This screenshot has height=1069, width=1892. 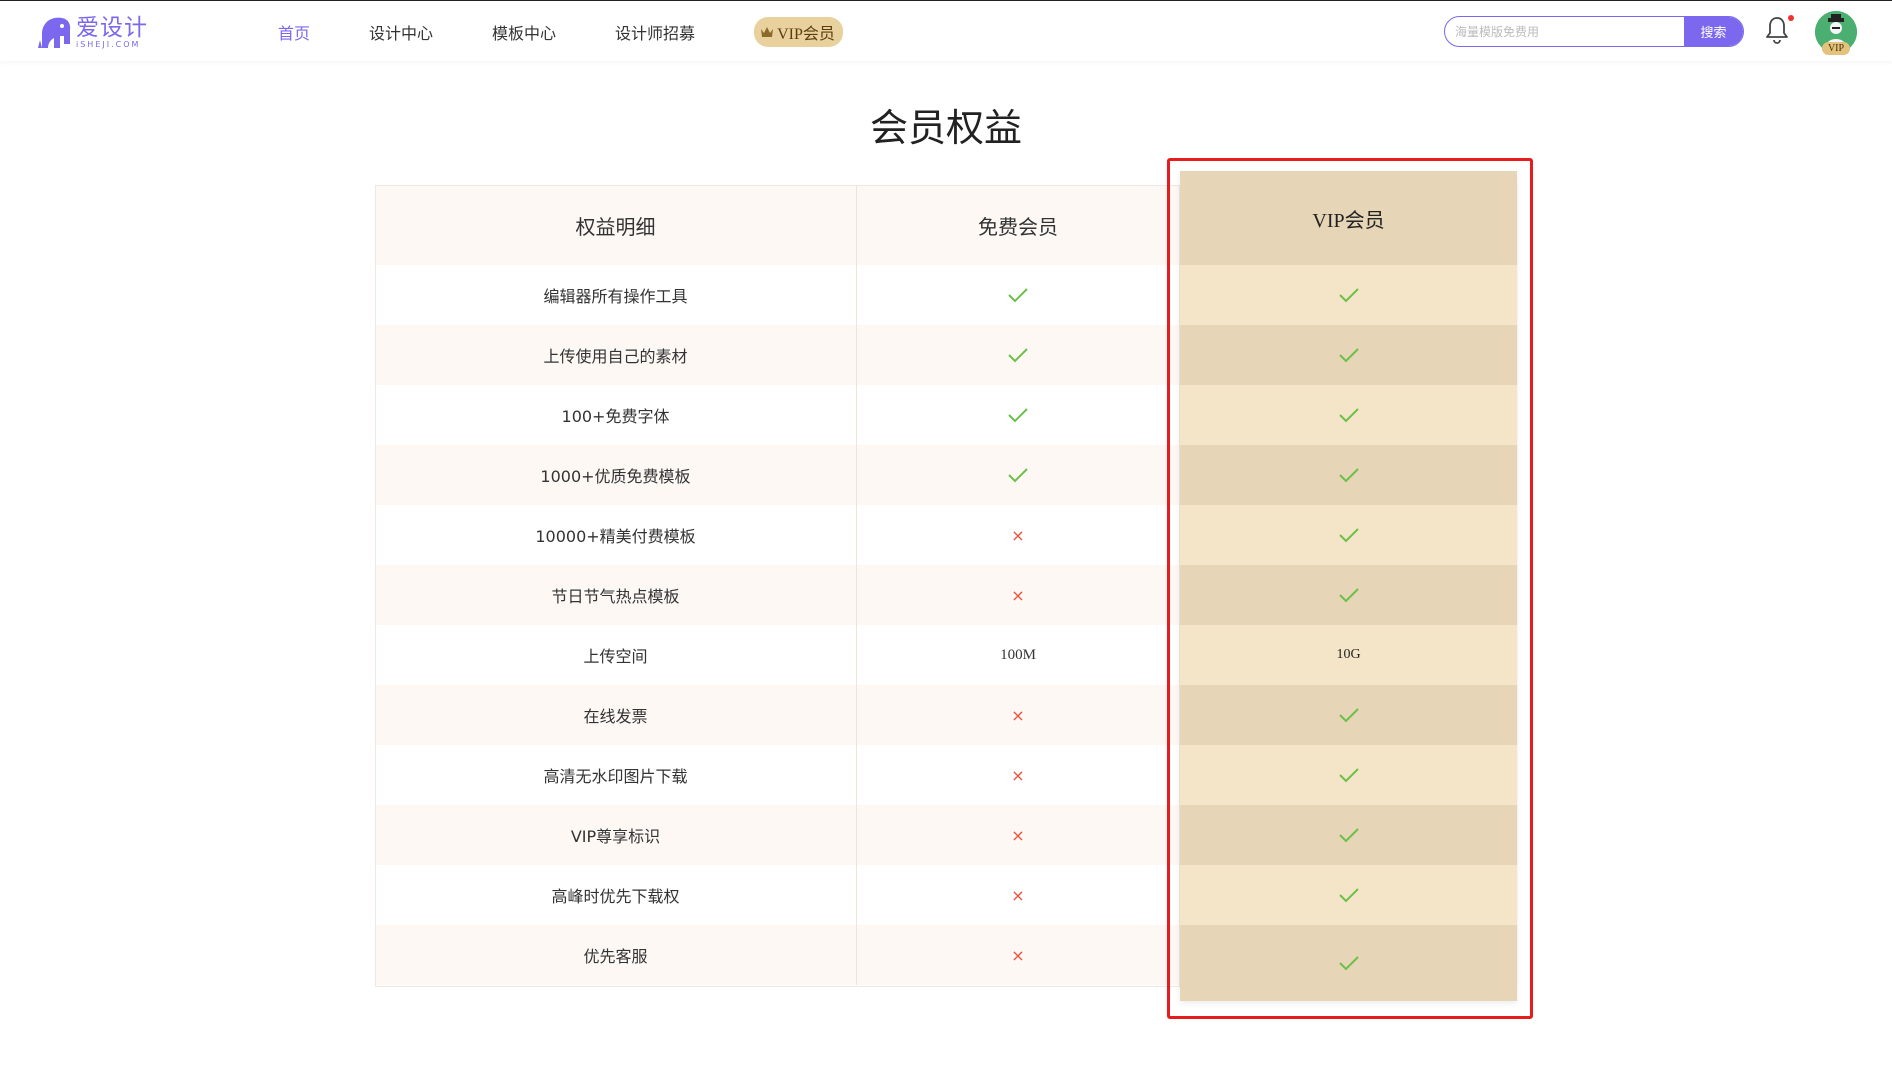 I want to click on logo-en-text: iSHEJI.COM, so click(x=108, y=44).